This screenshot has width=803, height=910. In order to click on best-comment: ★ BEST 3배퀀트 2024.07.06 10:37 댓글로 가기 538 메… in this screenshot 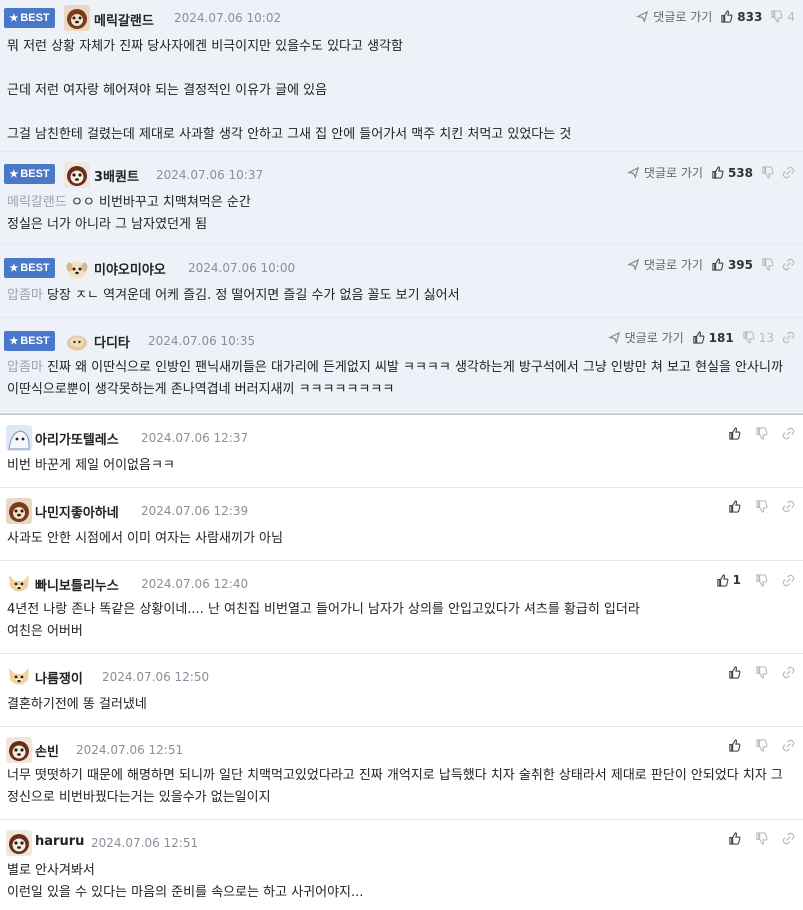, I will do `click(401, 198)`.